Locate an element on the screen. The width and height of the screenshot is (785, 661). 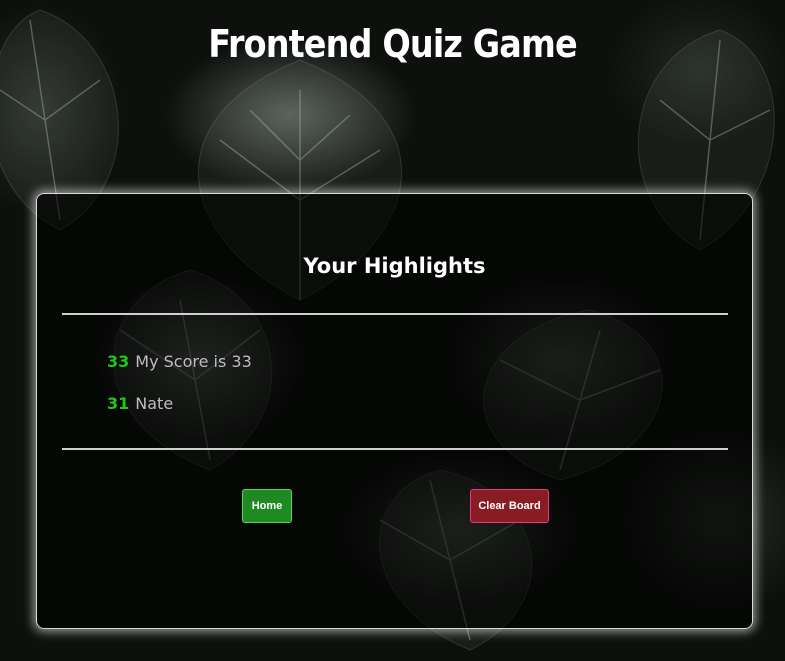
score-list-item: 31 Nate is located at coordinates (179, 415).